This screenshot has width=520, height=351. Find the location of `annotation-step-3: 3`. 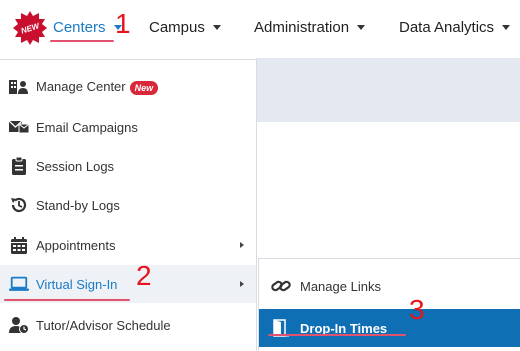

annotation-step-3: 3 is located at coordinates (417, 309).